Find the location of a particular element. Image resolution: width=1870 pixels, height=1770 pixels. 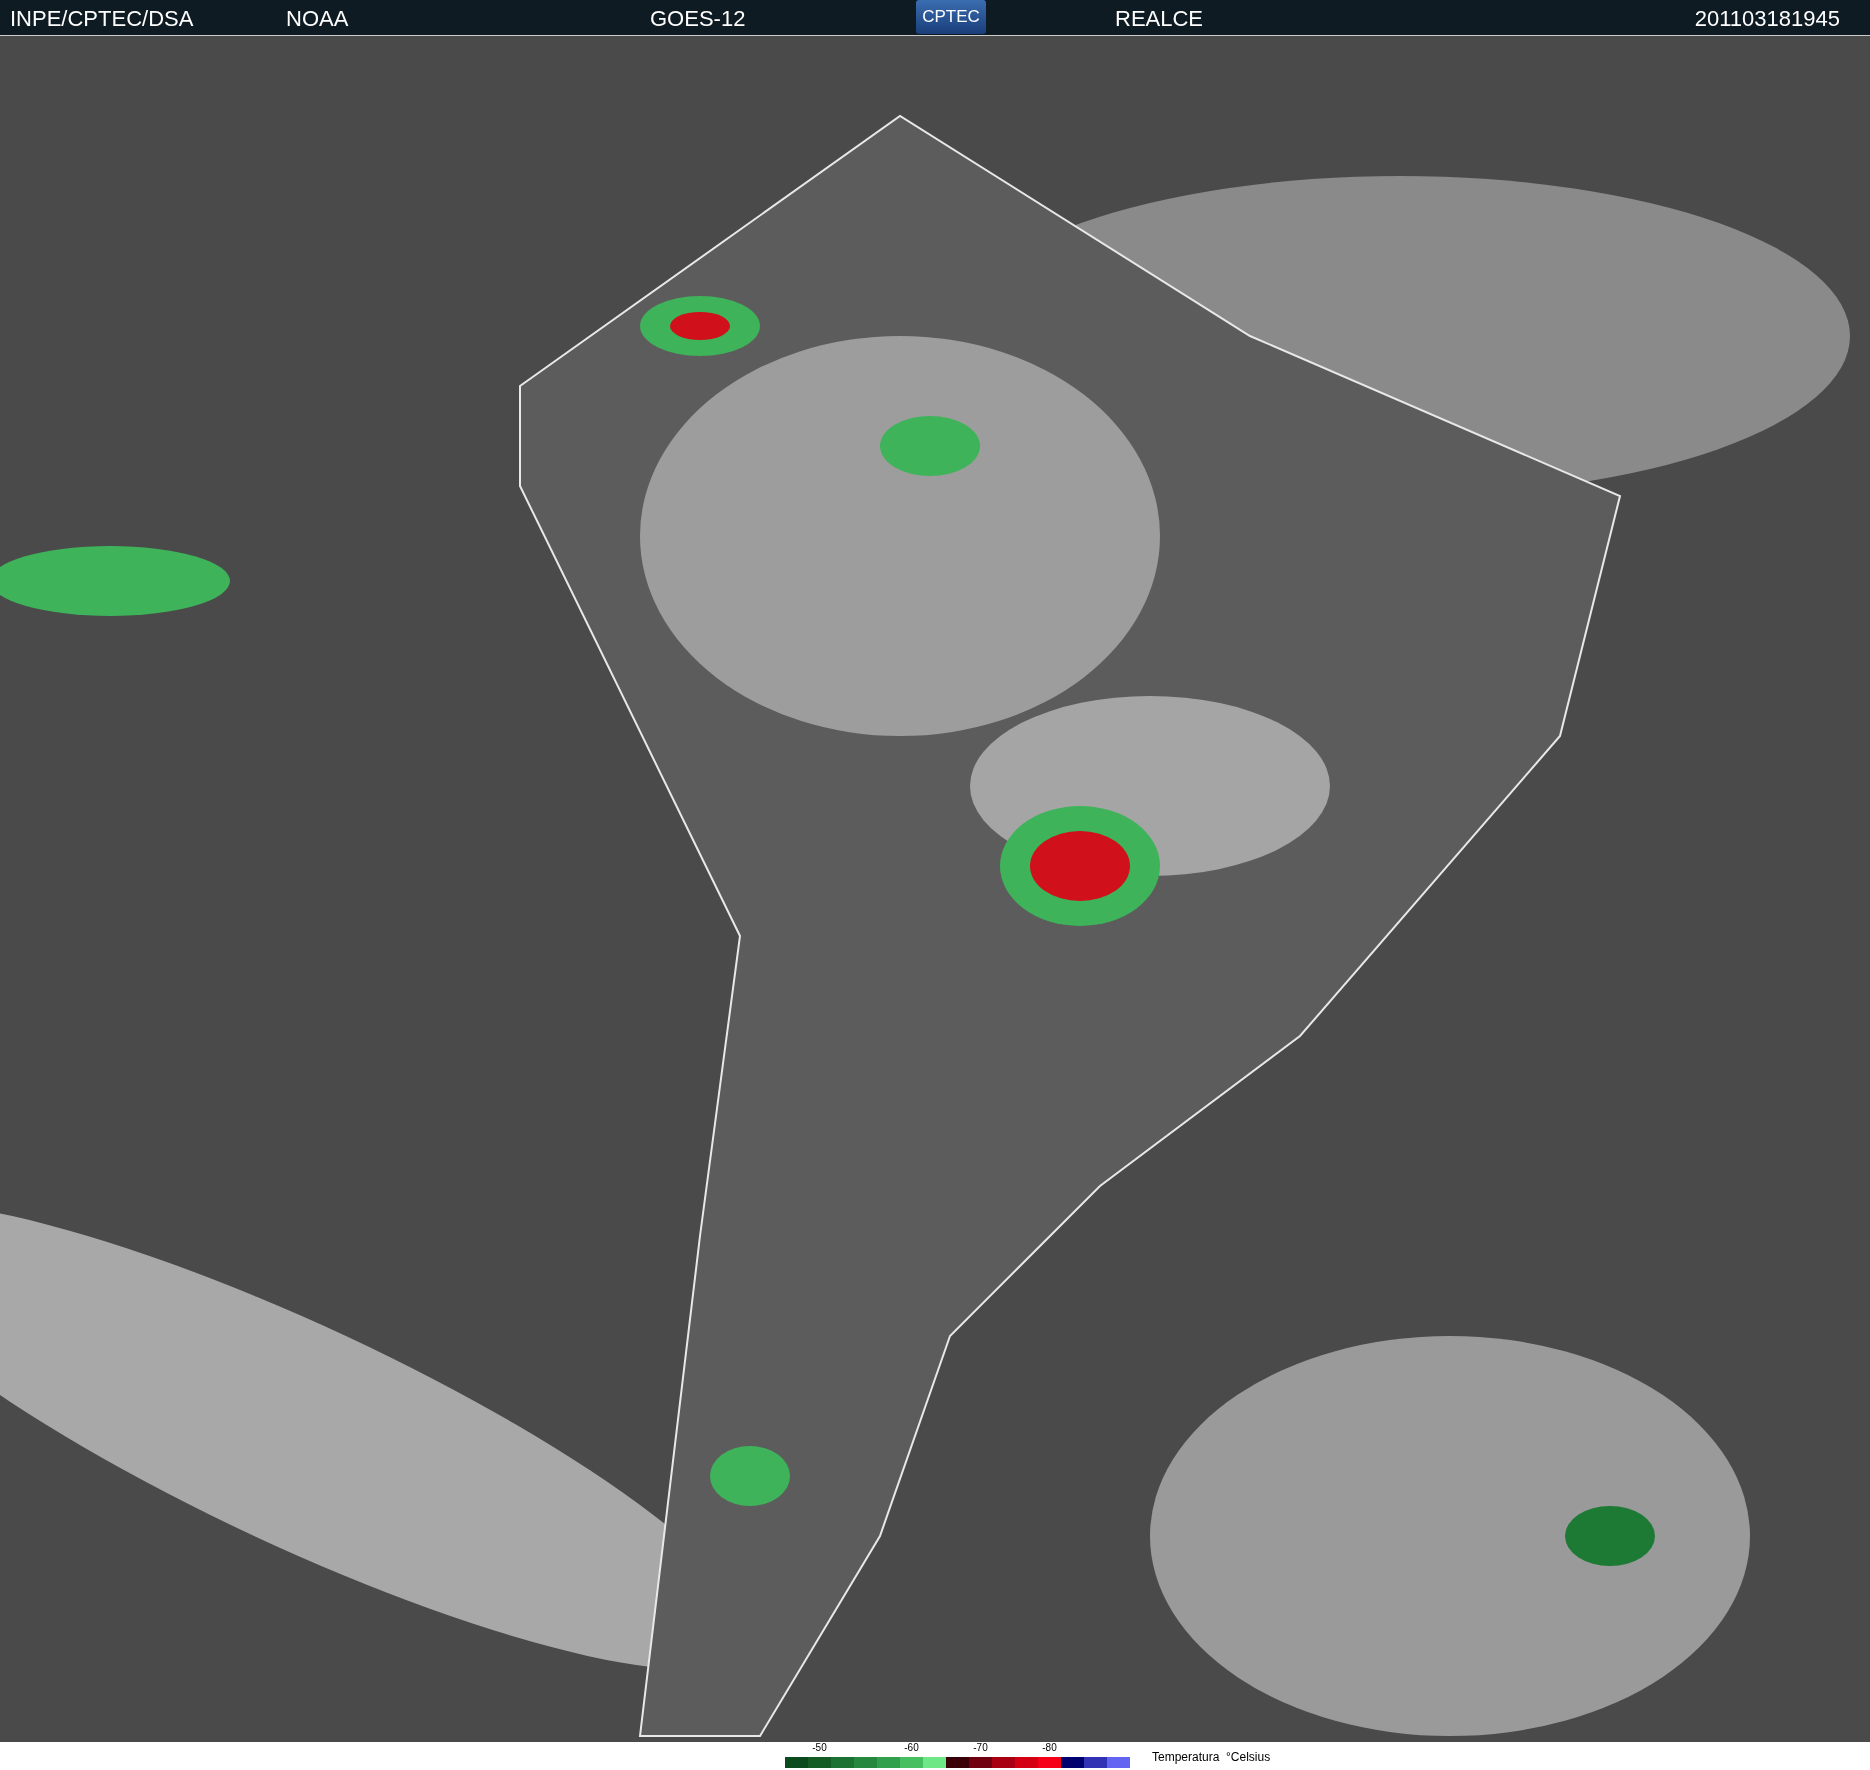

scale-tick-label: -80 is located at coordinates (1049, 1747).